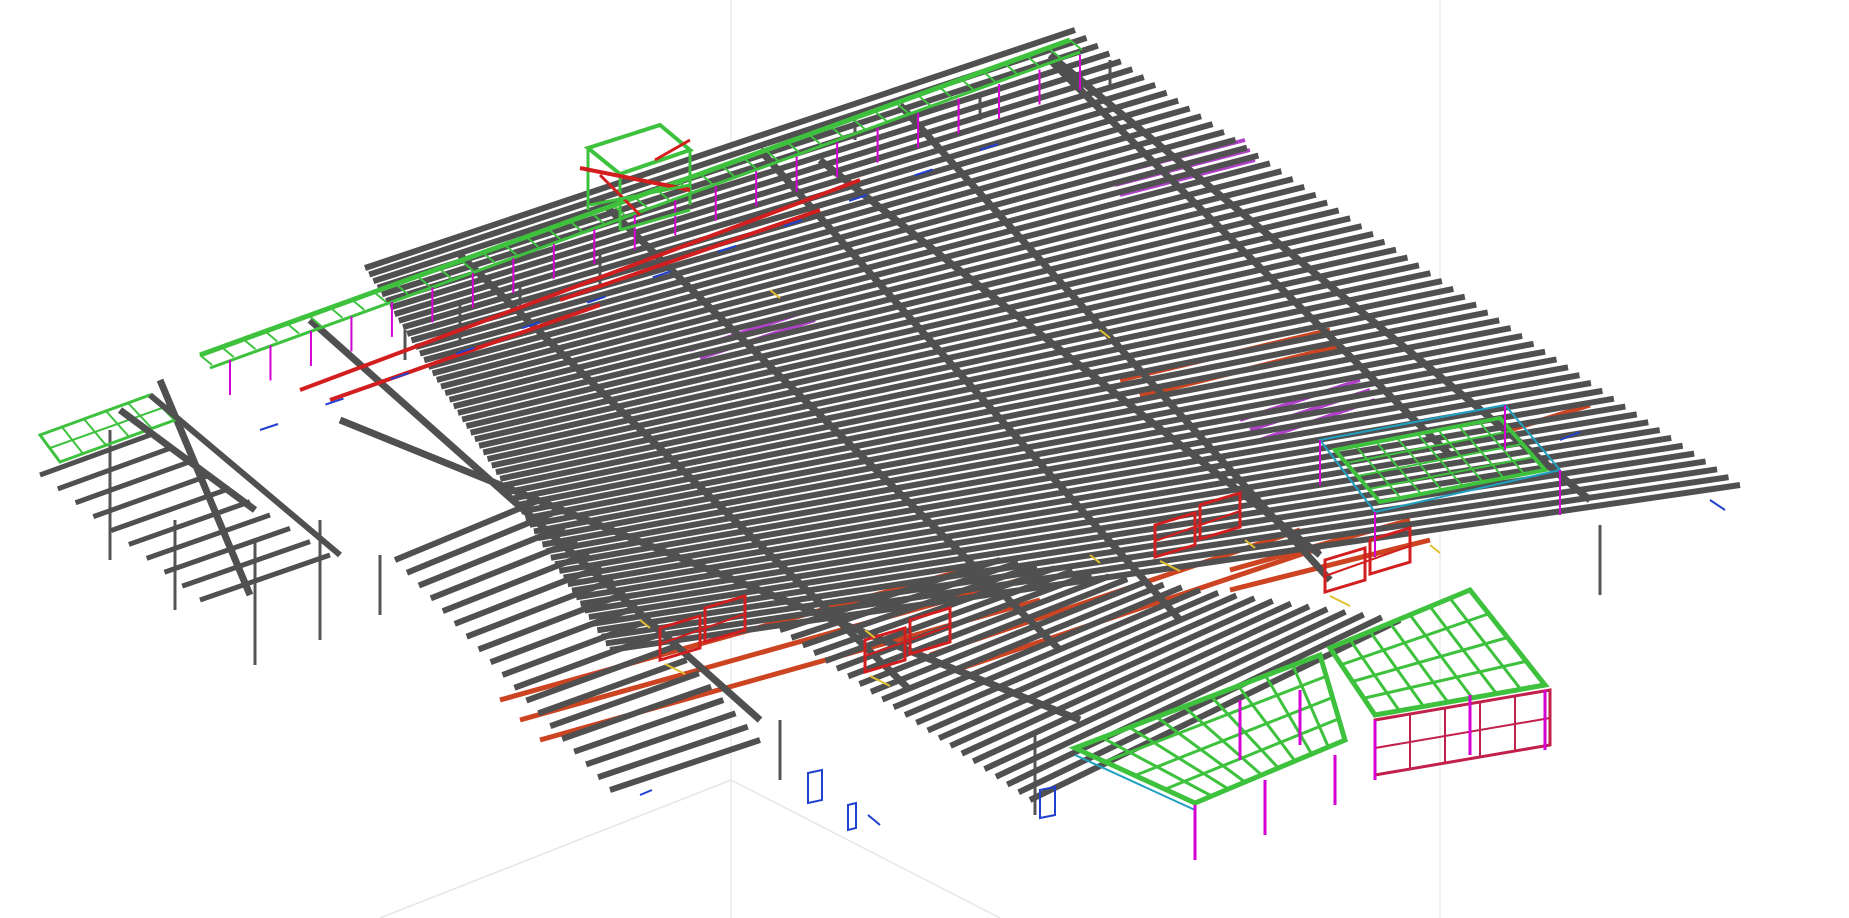 The width and height of the screenshot is (1849, 918). I want to click on ground-plane-lines, so click(690, 848).